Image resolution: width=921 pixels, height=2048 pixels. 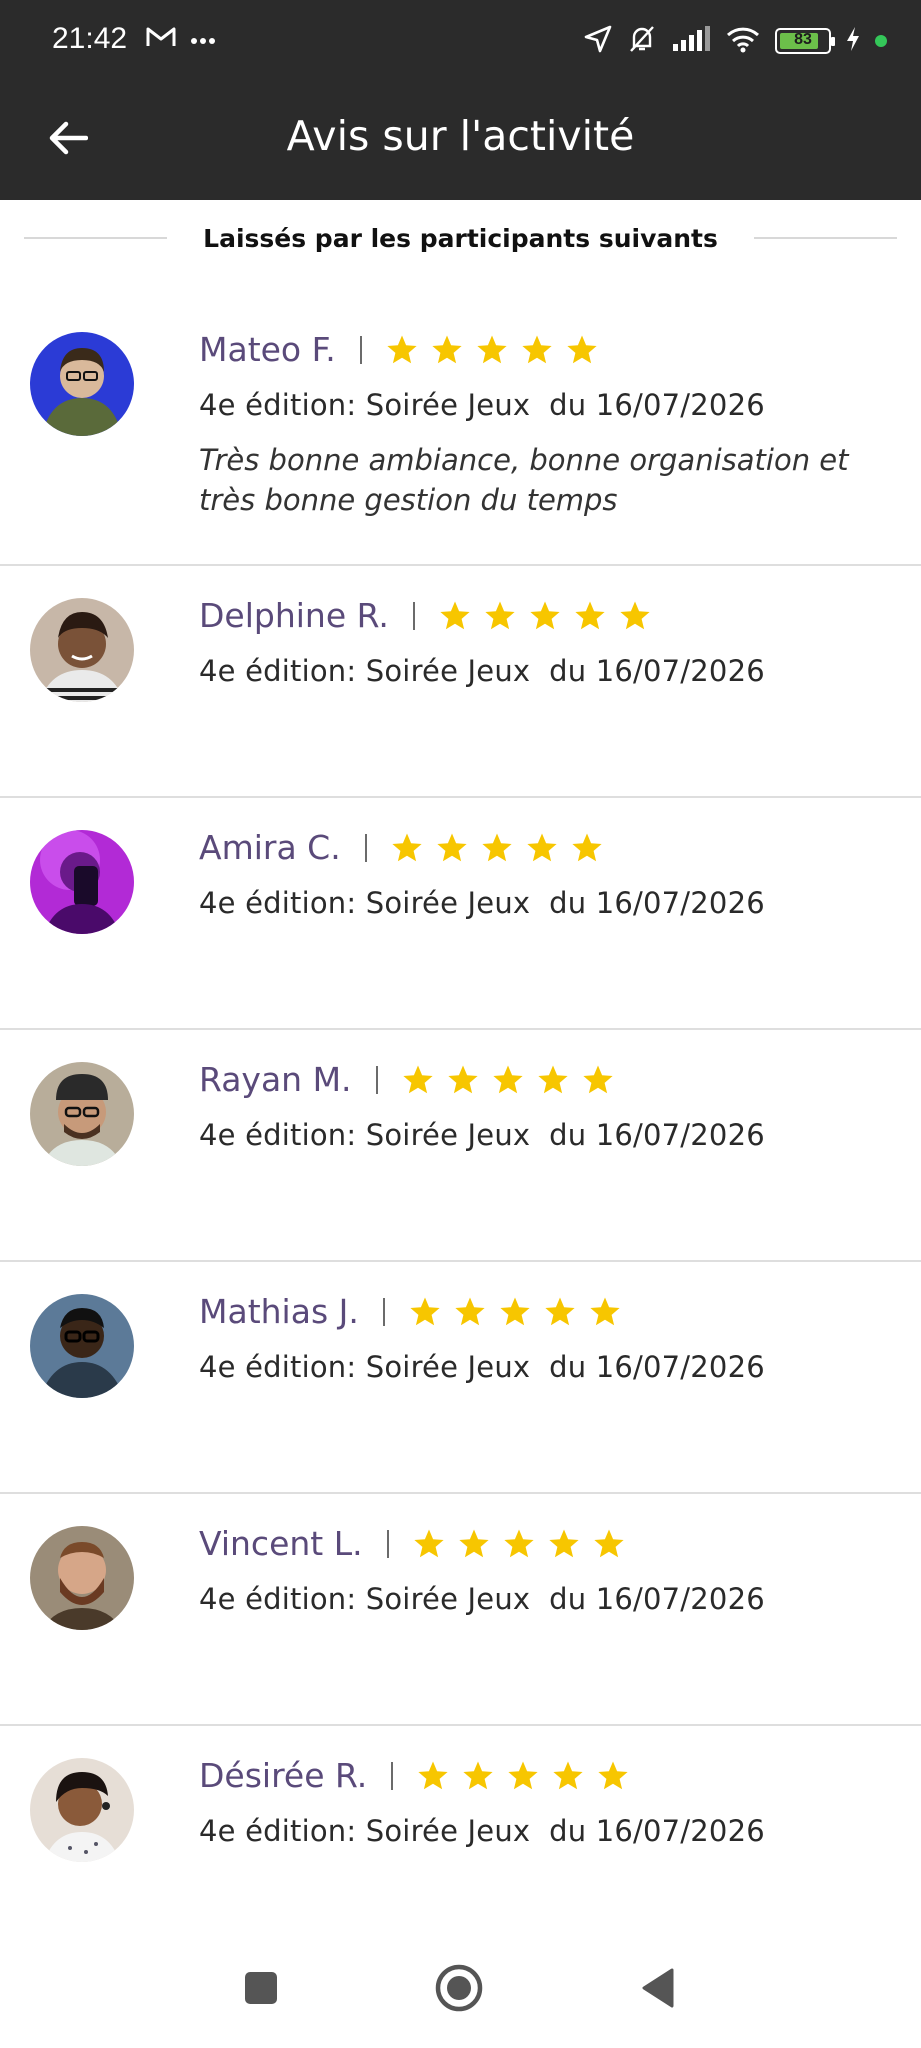 I want to click on name-row: Rayan M., so click(x=406, y=1079).